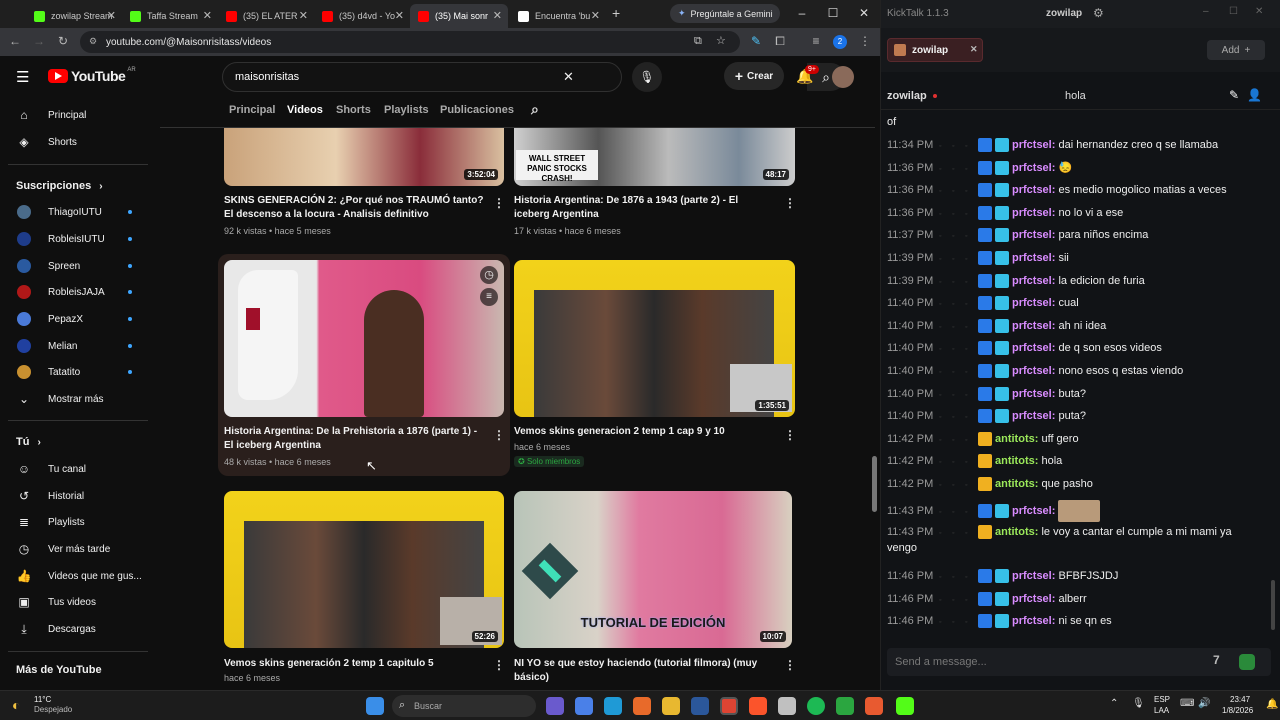 The width and height of the screenshot is (1280, 720). What do you see at coordinates (698, 41) in the screenshot?
I see `install-icon: ⧉` at bounding box center [698, 41].